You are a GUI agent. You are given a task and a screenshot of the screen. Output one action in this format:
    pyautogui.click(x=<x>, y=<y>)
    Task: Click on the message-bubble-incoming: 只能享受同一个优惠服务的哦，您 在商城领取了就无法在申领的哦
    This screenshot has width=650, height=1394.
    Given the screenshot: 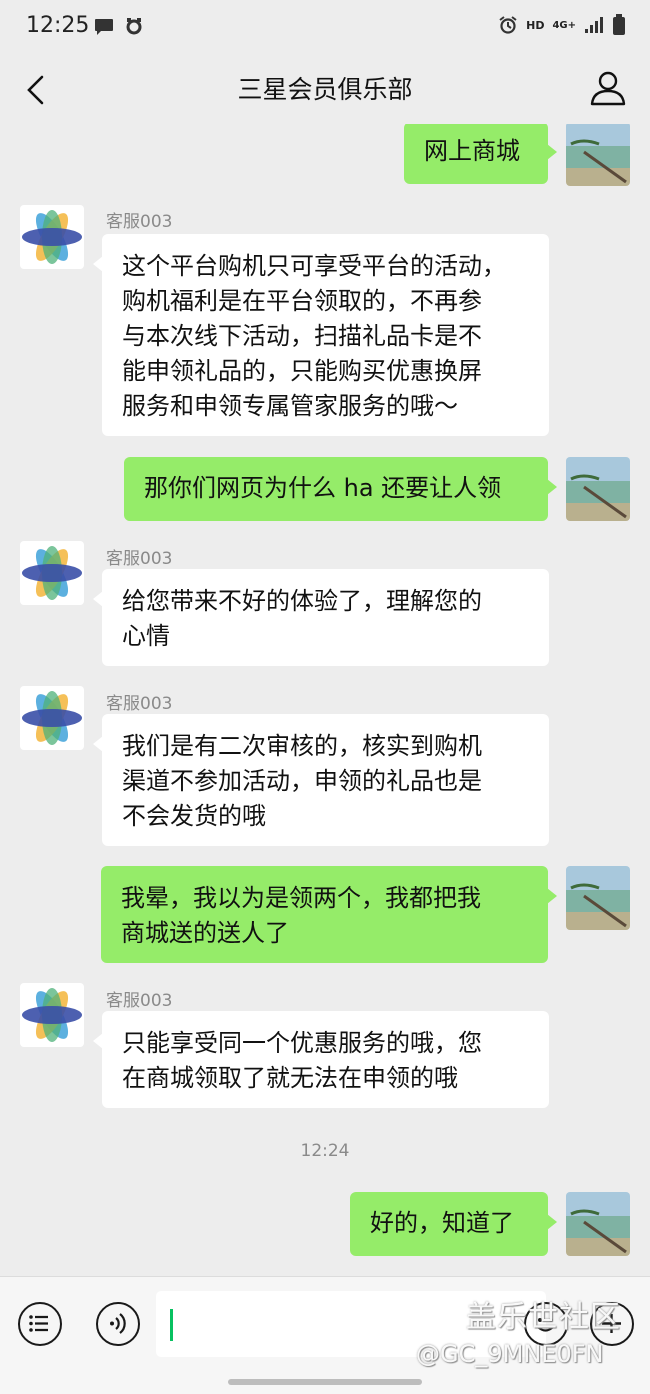 What is the action you would take?
    pyautogui.click(x=321, y=1059)
    